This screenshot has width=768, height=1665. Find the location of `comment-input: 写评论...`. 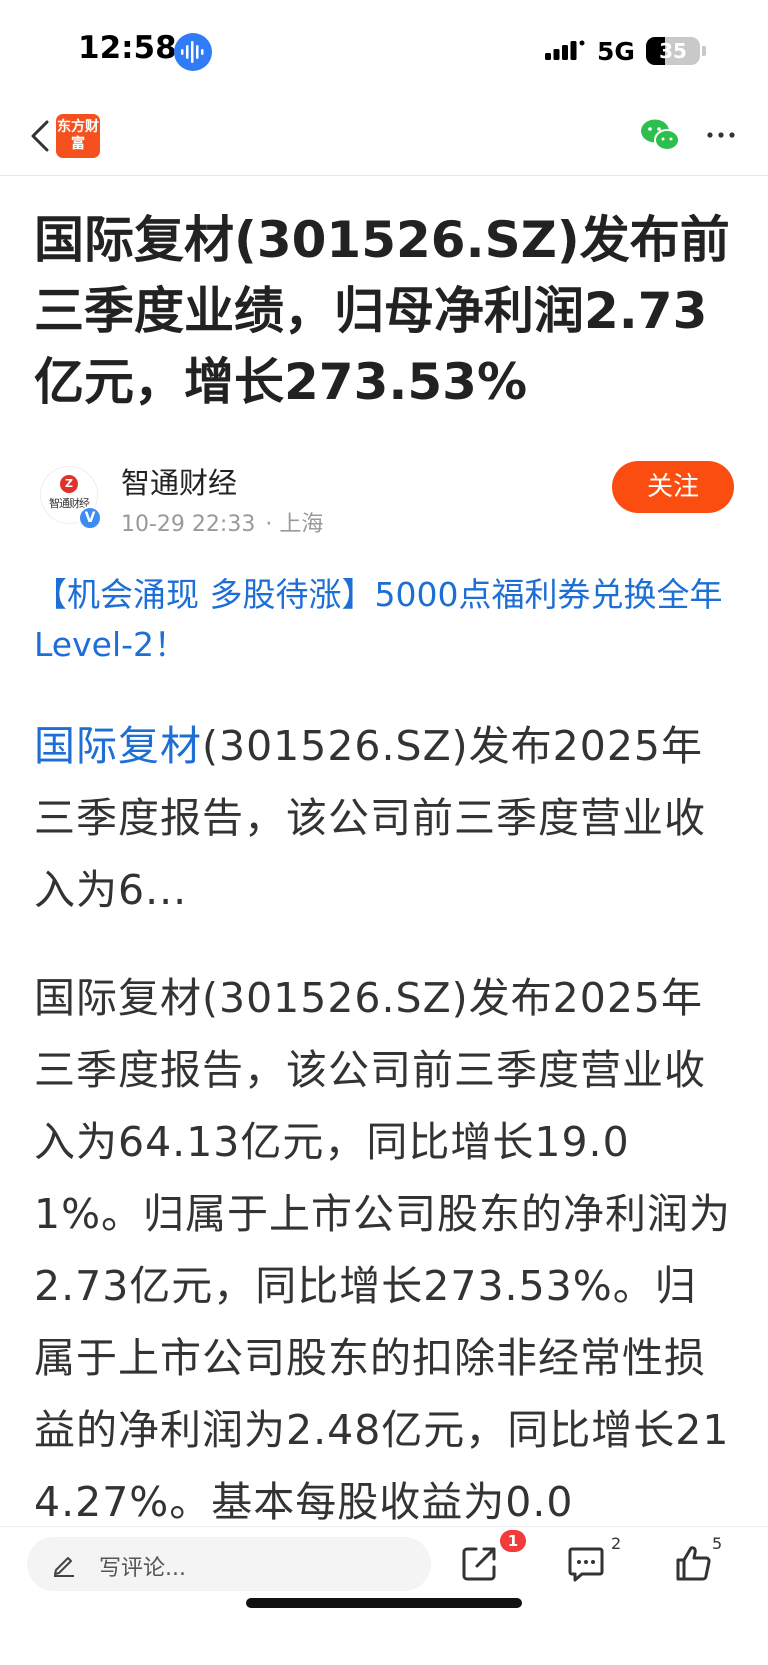

comment-input: 写评论... is located at coordinates (229, 1564).